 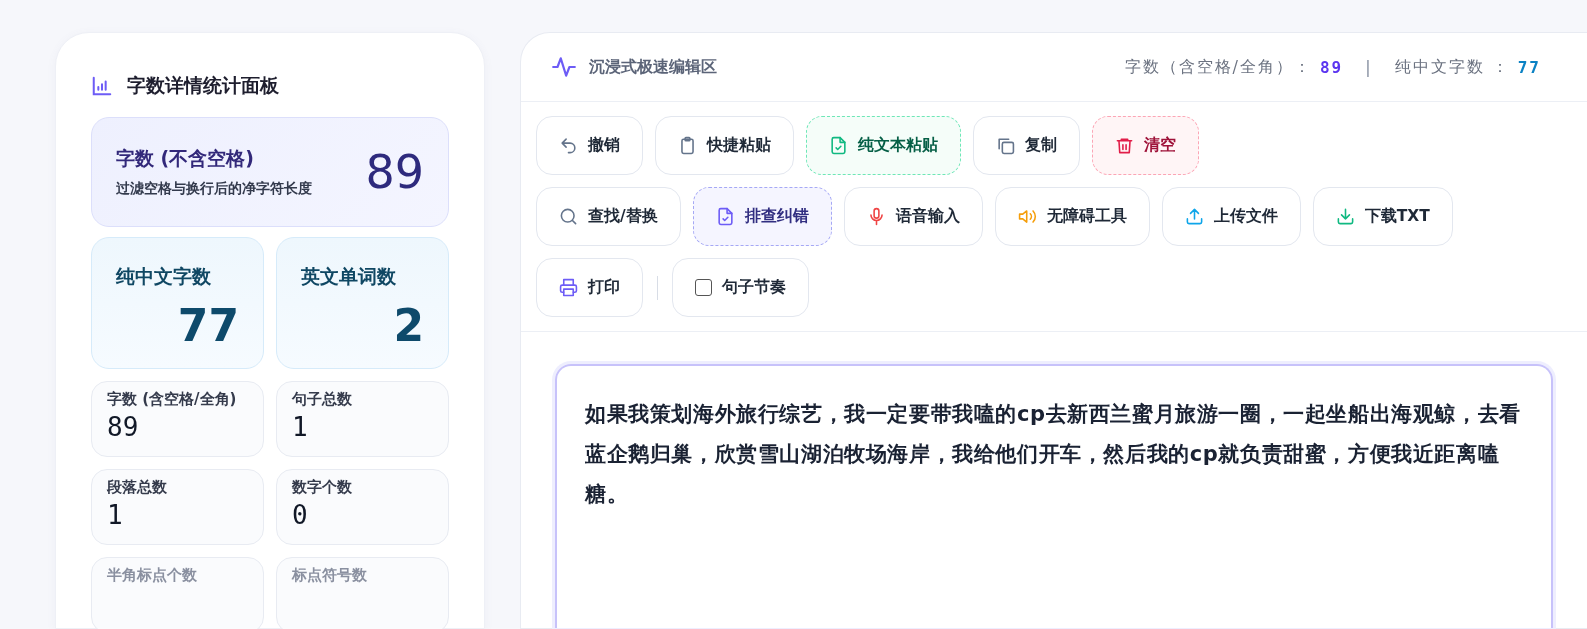 What do you see at coordinates (589, 287) in the screenshot?
I see `toolbar-button: 打印` at bounding box center [589, 287].